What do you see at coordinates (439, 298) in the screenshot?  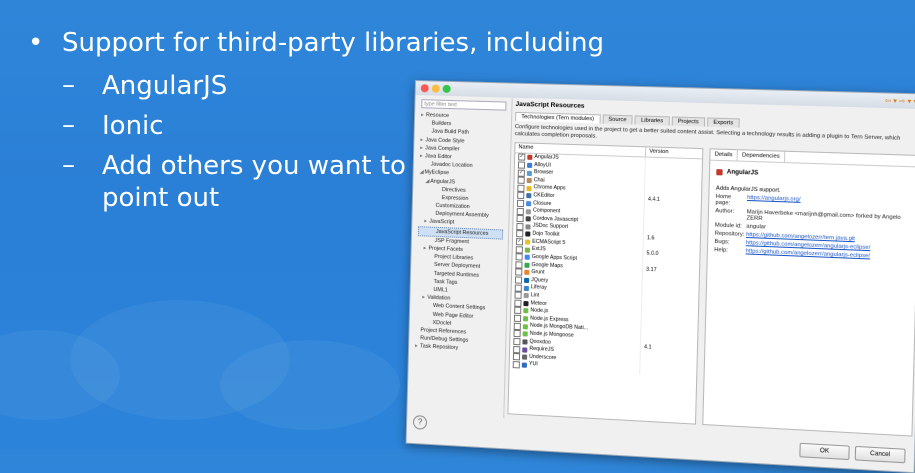 I see `tree-item-label: Validation` at bounding box center [439, 298].